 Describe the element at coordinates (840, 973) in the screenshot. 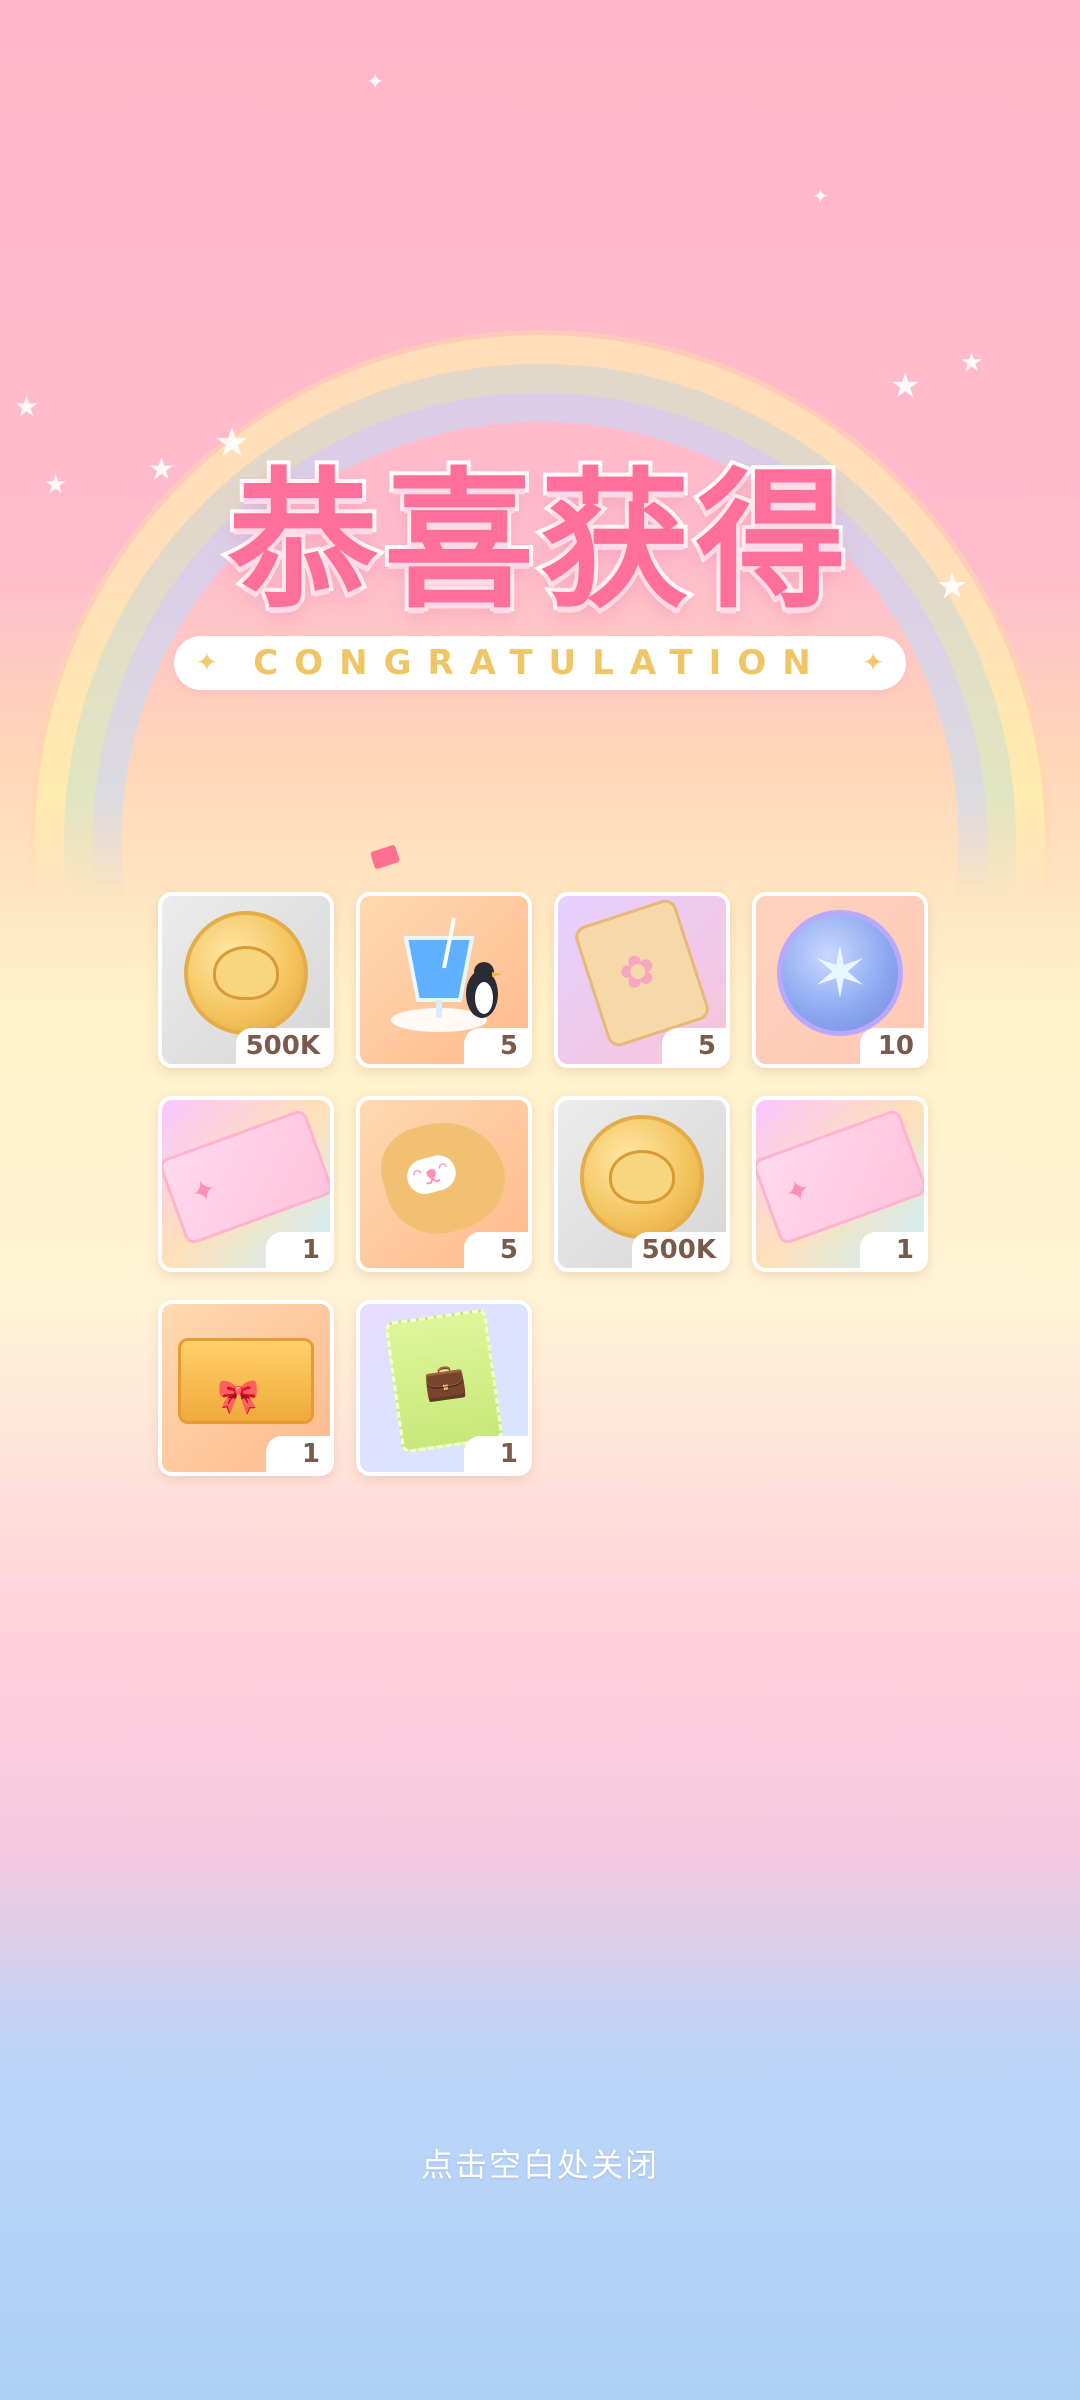

I see `compass-medal-icon: ✶` at that location.